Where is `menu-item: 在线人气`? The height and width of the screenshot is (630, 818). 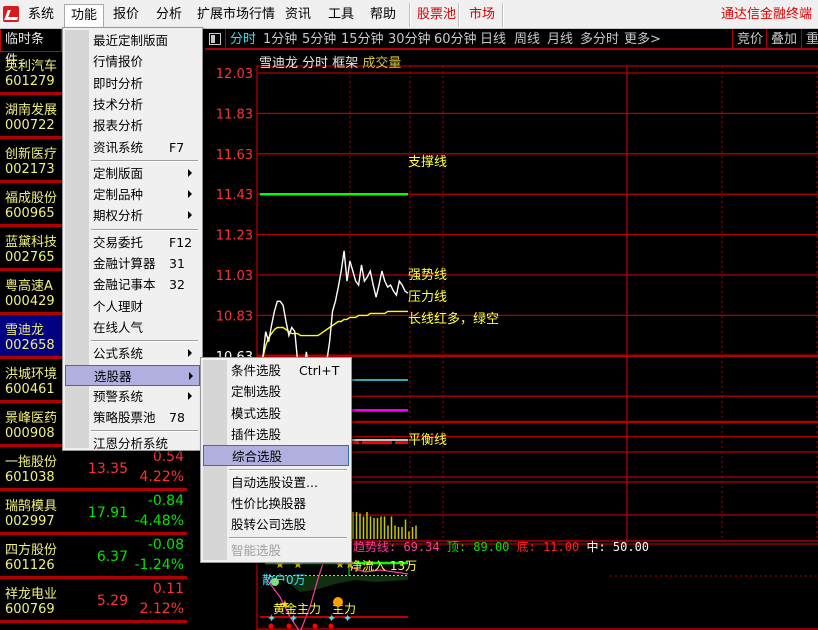
menu-item: 在线人气 is located at coordinates (132, 327).